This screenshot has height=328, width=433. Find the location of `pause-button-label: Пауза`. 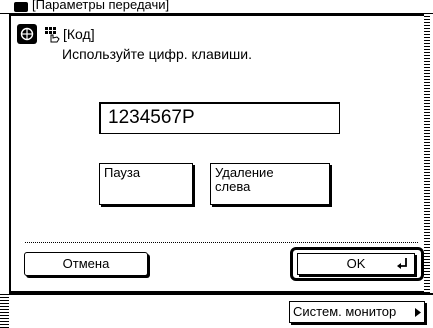

pause-button-label: Пауза is located at coordinates (122, 172).